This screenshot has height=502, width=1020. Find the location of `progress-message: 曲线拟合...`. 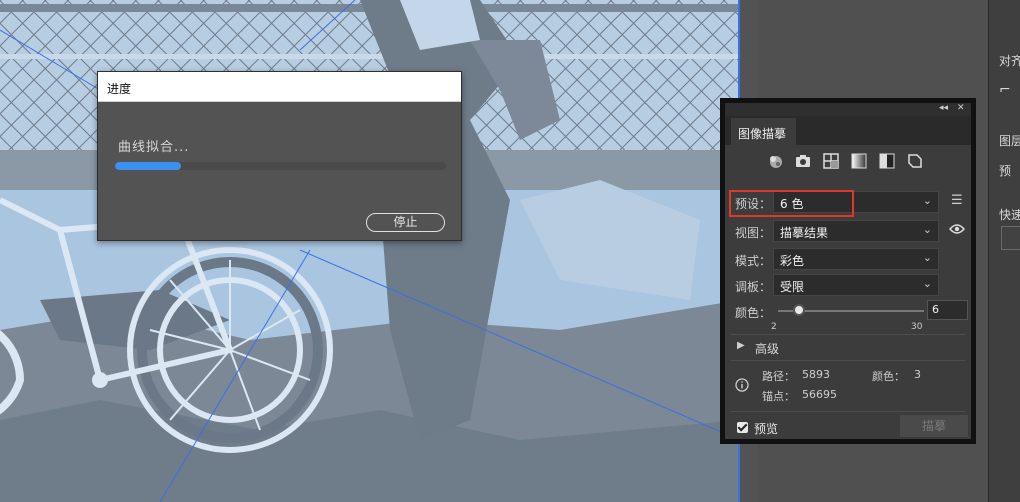

progress-message: 曲线拟合... is located at coordinates (154, 147).